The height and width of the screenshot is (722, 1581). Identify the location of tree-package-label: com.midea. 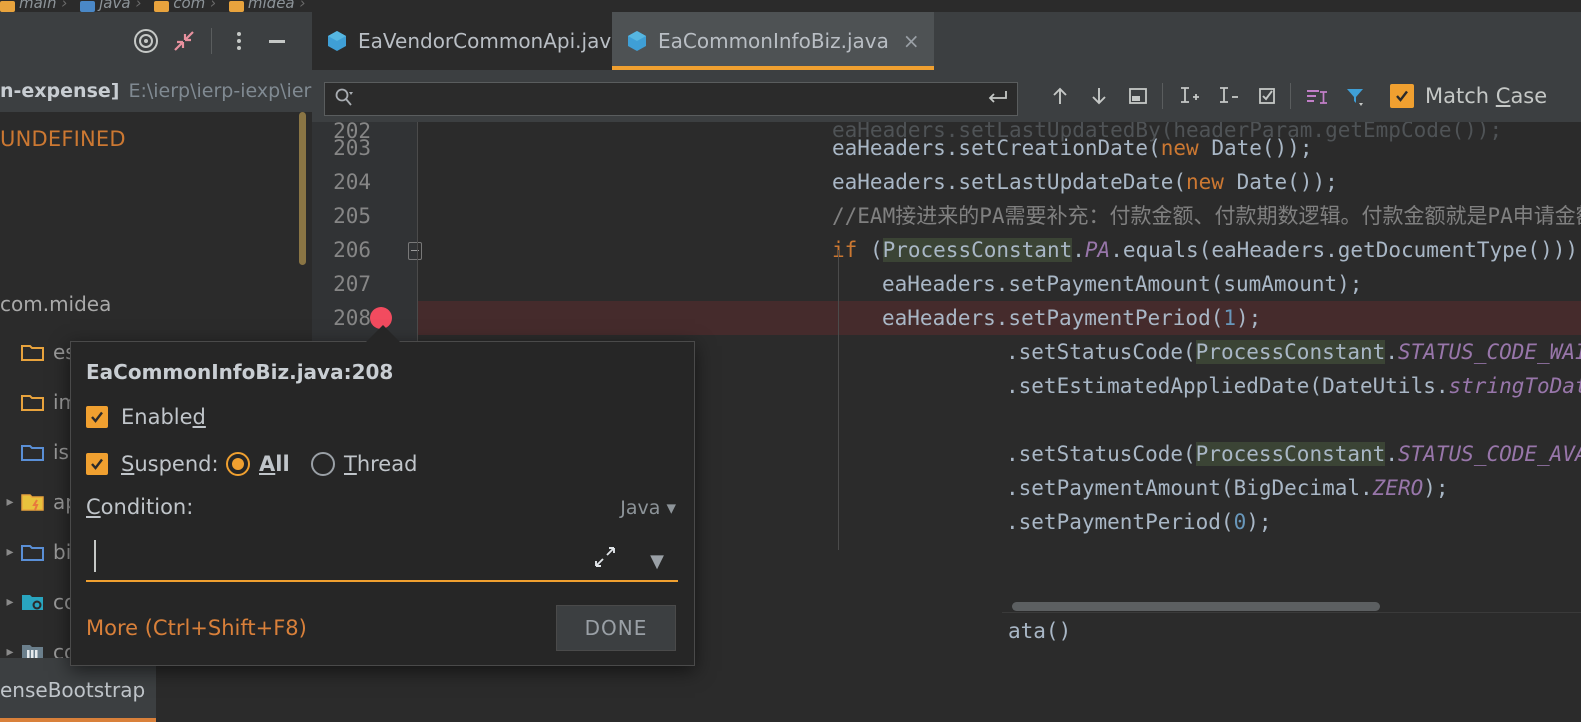
(56, 304).